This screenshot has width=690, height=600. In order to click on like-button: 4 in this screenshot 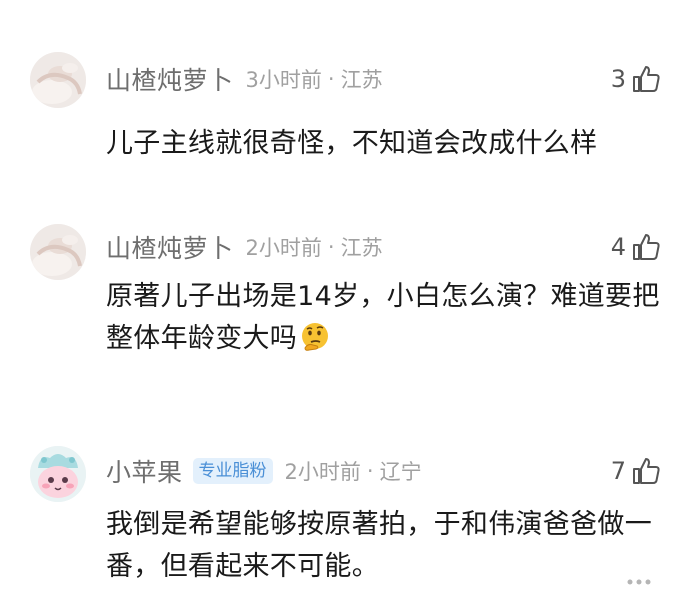, I will do `click(636, 247)`.